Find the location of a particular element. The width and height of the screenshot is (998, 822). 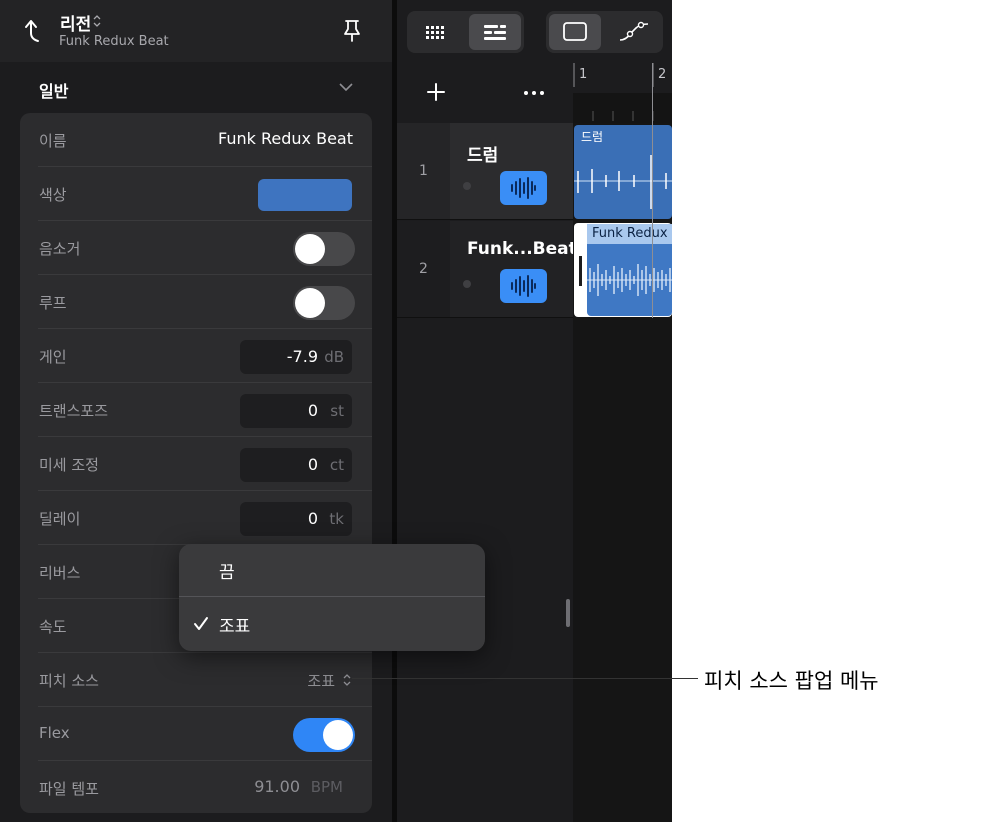

grid-icon is located at coordinates (435, 32).